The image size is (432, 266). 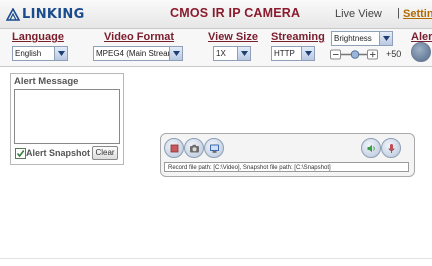 I want to click on logo-icon, so click(x=13, y=14).